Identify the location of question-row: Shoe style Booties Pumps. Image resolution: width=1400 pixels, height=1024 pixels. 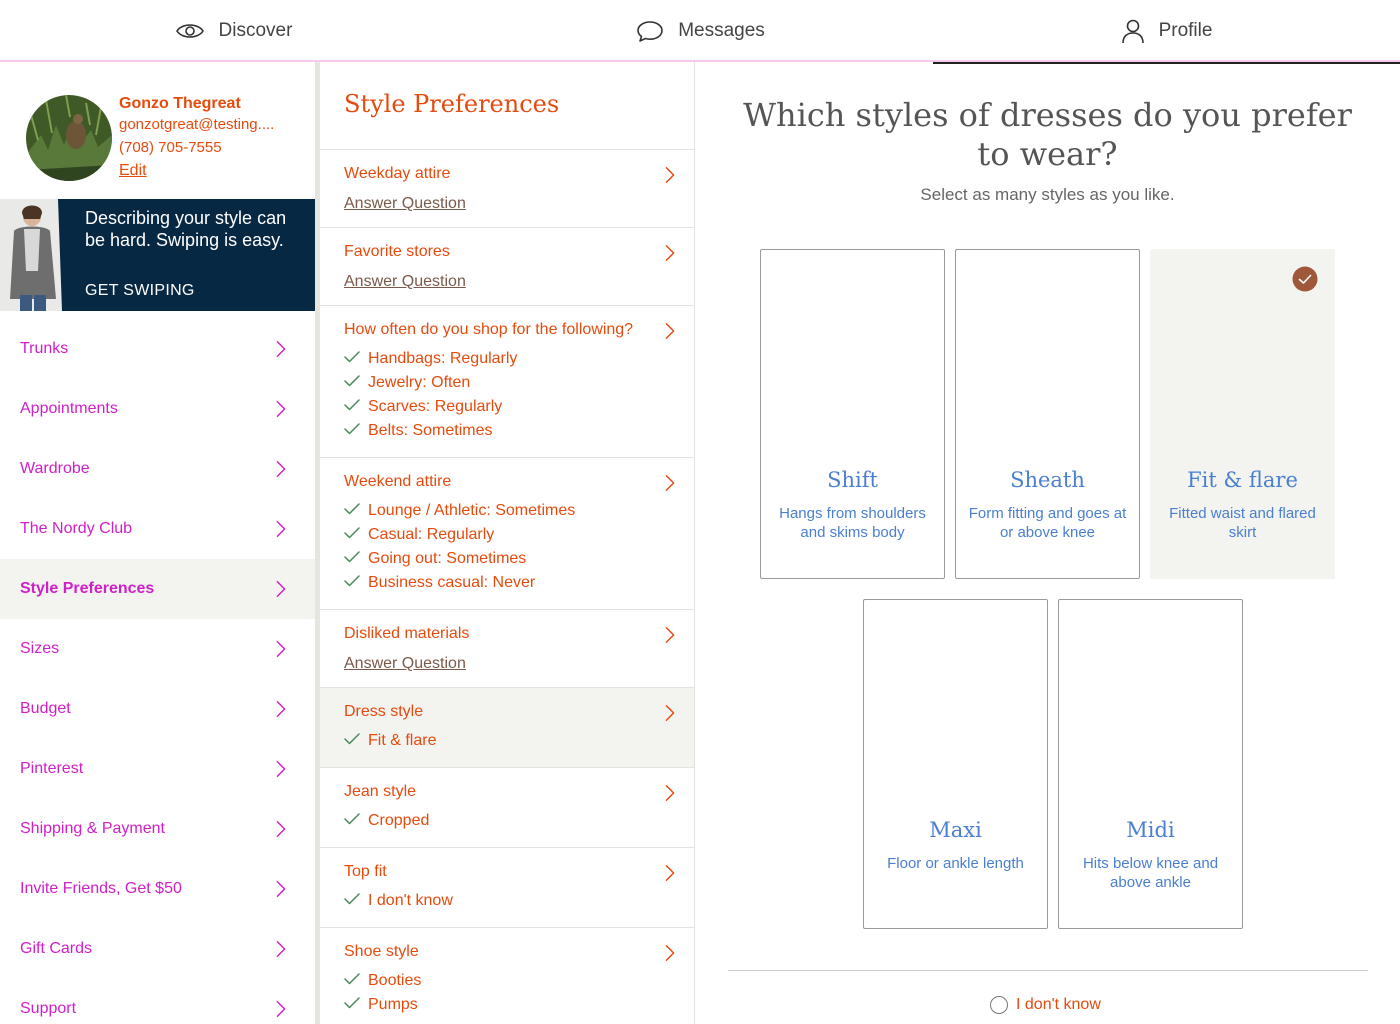
(507, 976).